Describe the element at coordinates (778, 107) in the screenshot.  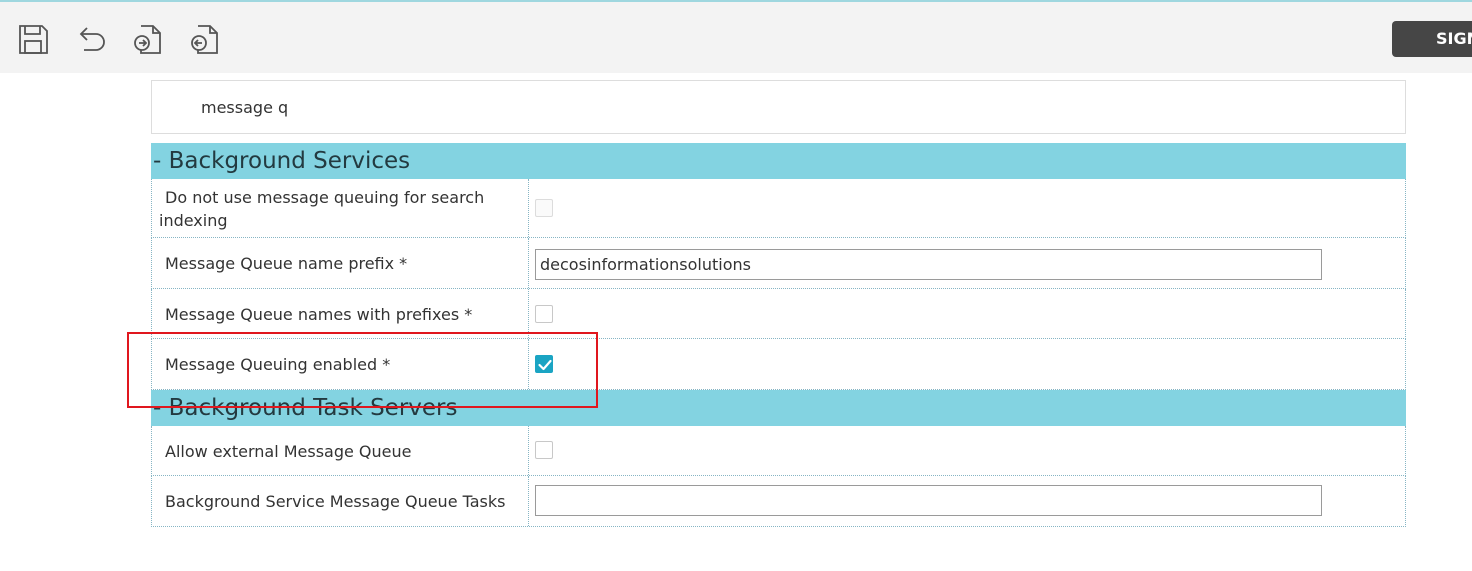
I see `search-box: message q` at that location.